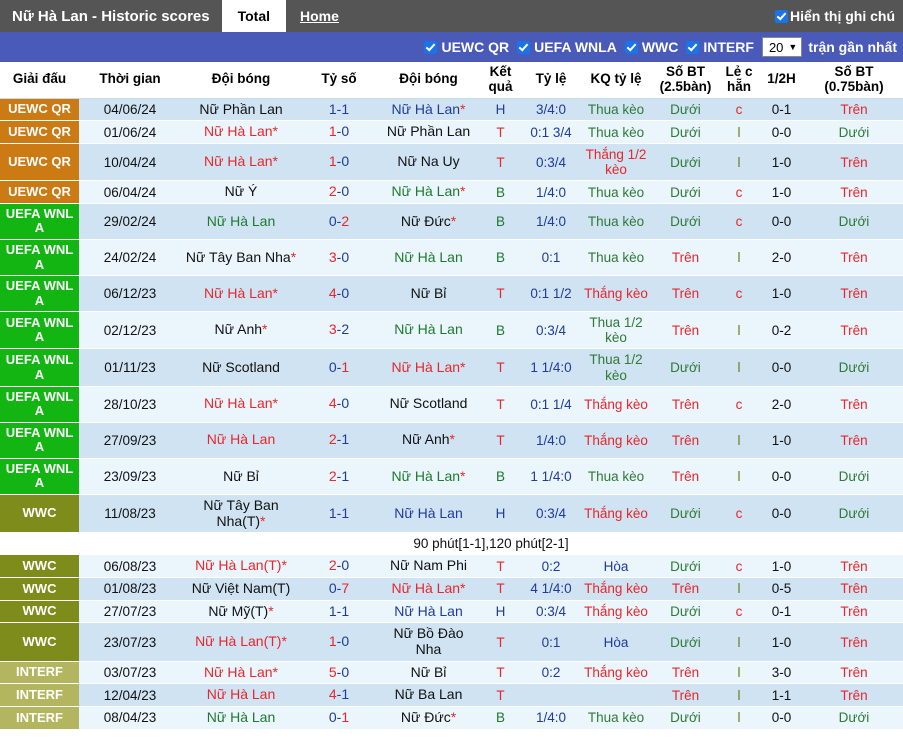  I want to click on home-team: Nữ Anh*, so click(241, 330).